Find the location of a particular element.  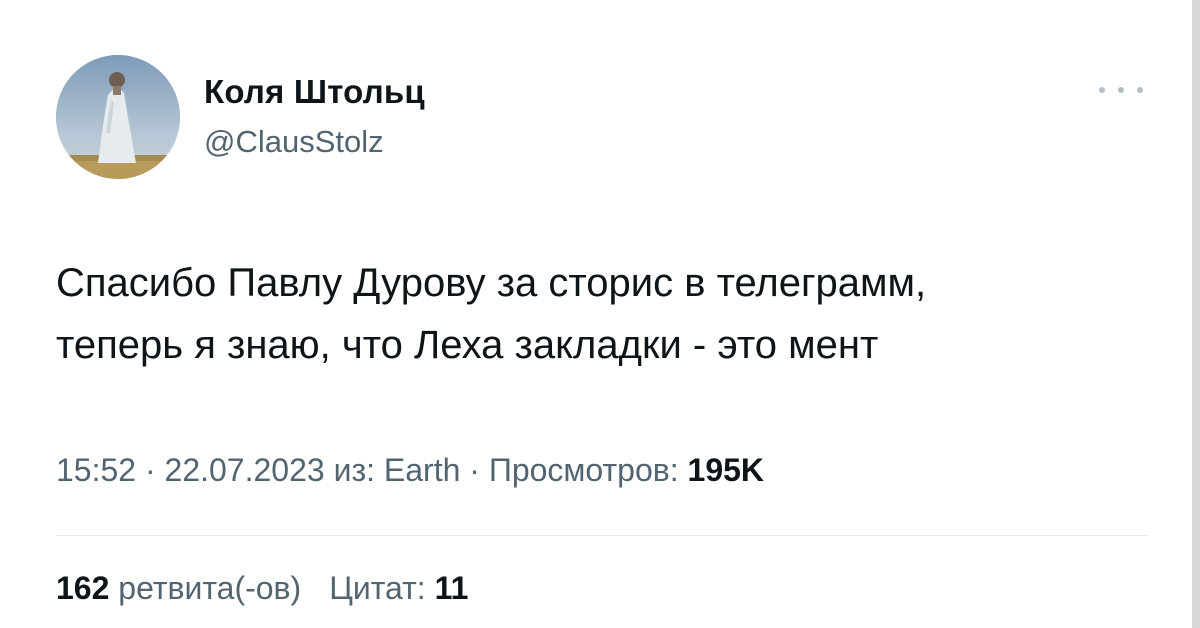

more-horizontal-icon is located at coordinates (1121, 90).